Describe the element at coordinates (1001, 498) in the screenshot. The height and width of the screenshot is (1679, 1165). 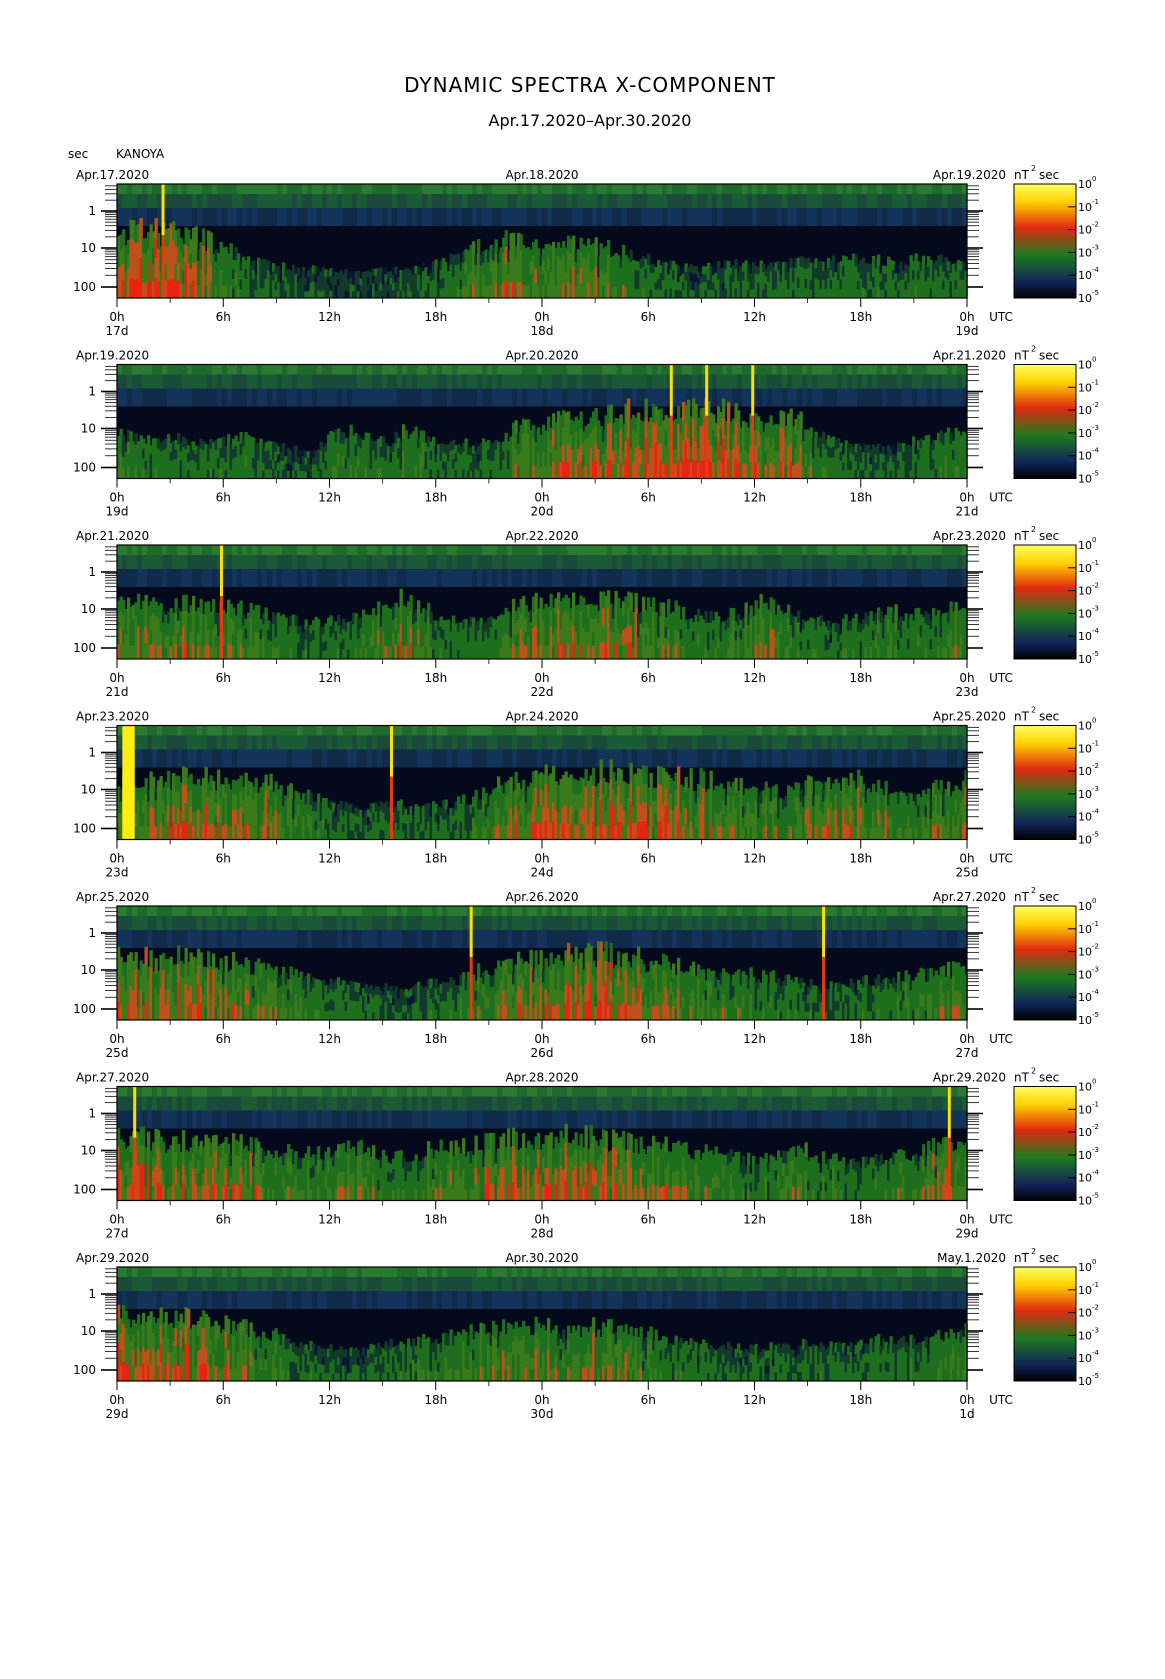
I see `utc-label: UTC` at that location.